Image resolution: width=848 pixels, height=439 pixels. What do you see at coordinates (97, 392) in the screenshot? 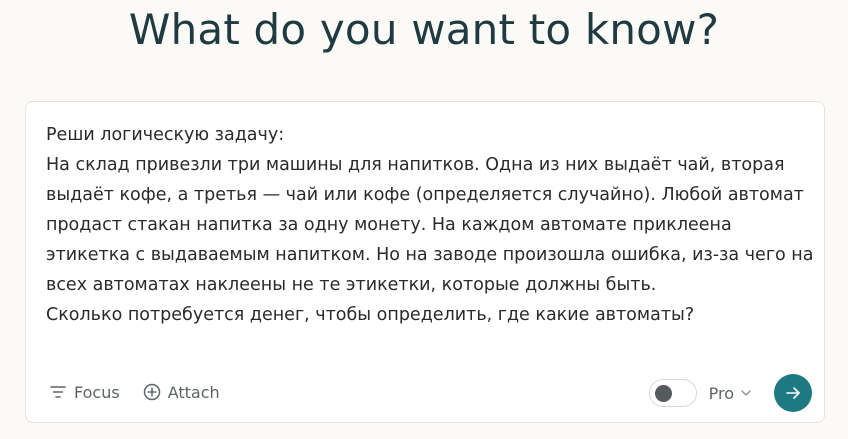
I see `focus-label: Focus` at bounding box center [97, 392].